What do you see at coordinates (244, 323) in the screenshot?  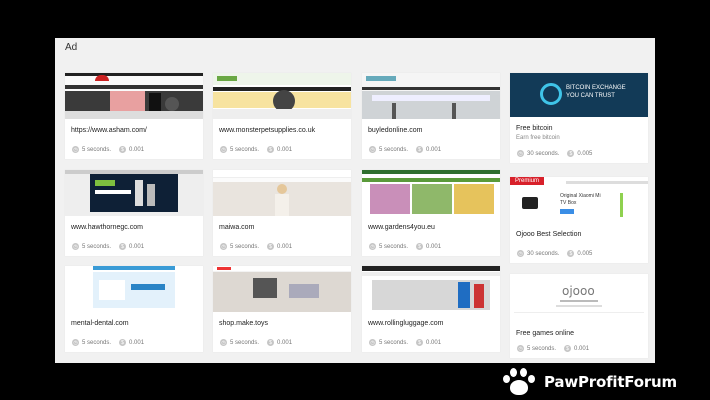 I see `ad-title: shop.make.toys` at bounding box center [244, 323].